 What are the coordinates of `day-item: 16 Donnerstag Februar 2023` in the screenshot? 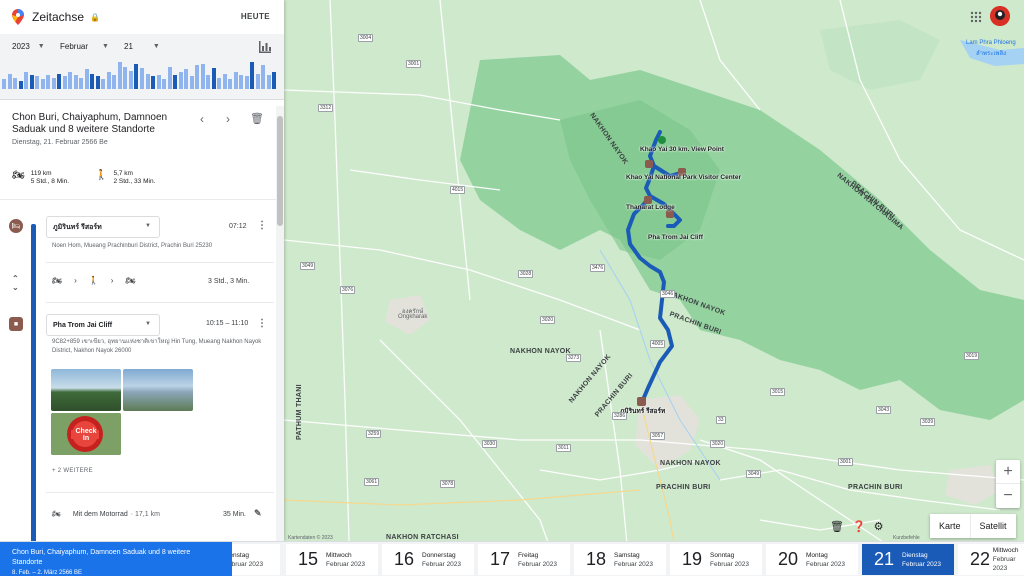 It's located at (428, 559).